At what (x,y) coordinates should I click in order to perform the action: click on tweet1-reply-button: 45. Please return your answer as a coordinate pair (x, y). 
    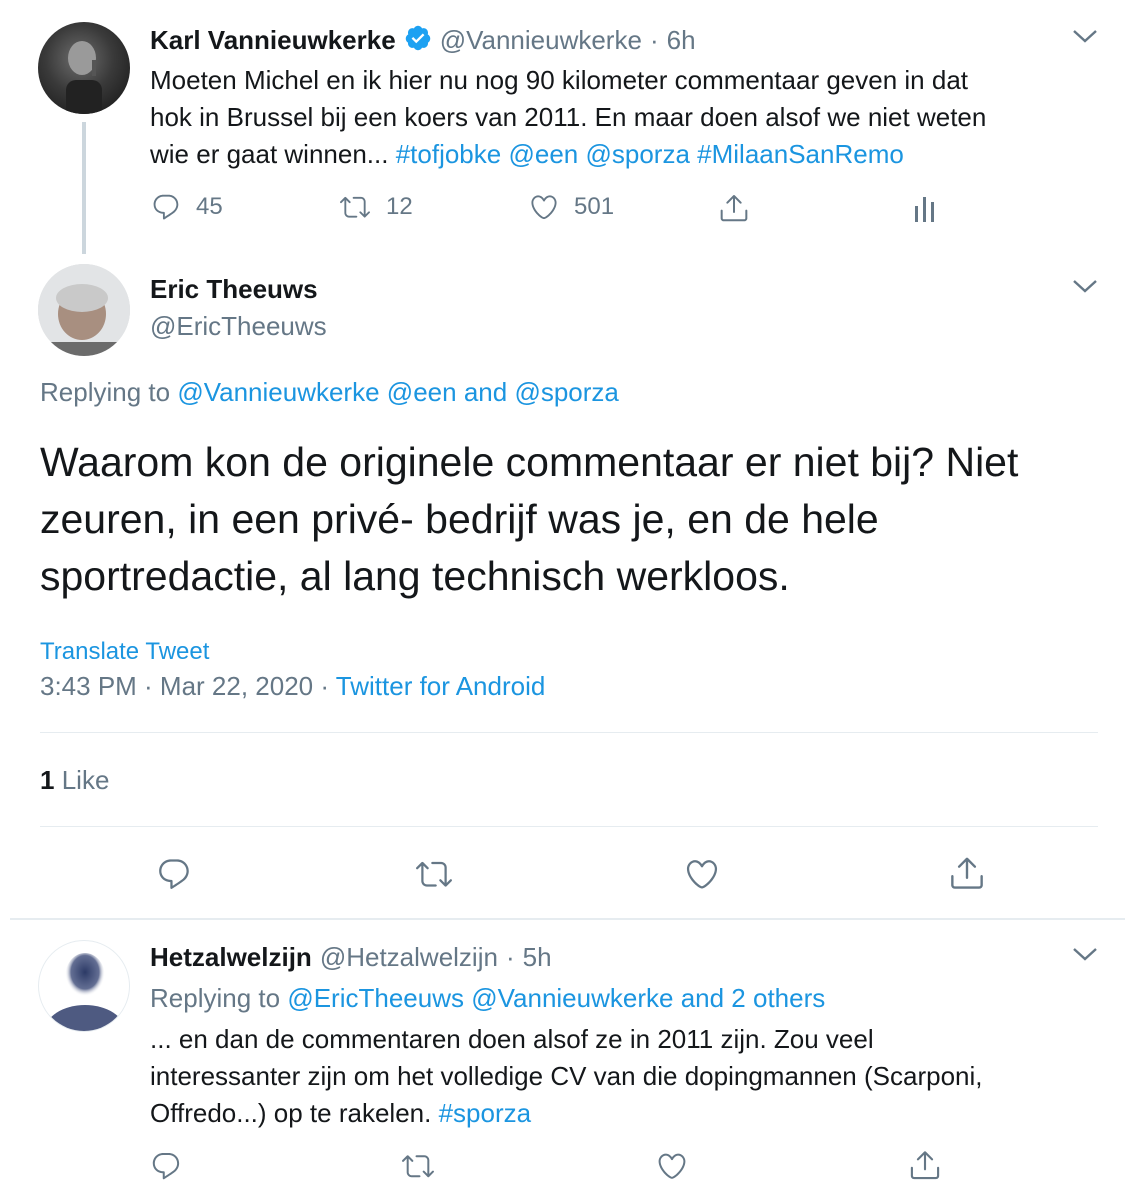
    Looking at the image, I should click on (186, 207).